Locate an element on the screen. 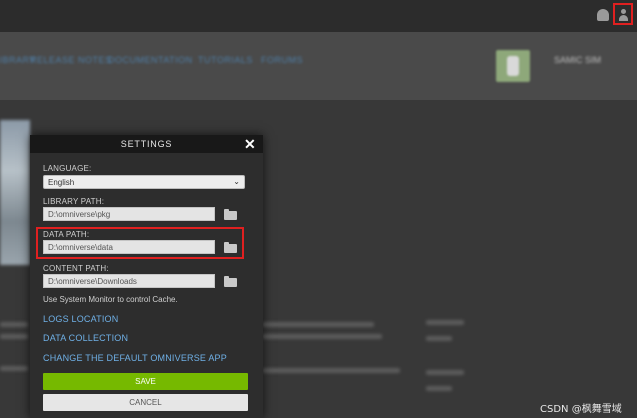 The height and width of the screenshot is (418, 637). content-path-label: CONTENT PATH: is located at coordinates (76, 268).